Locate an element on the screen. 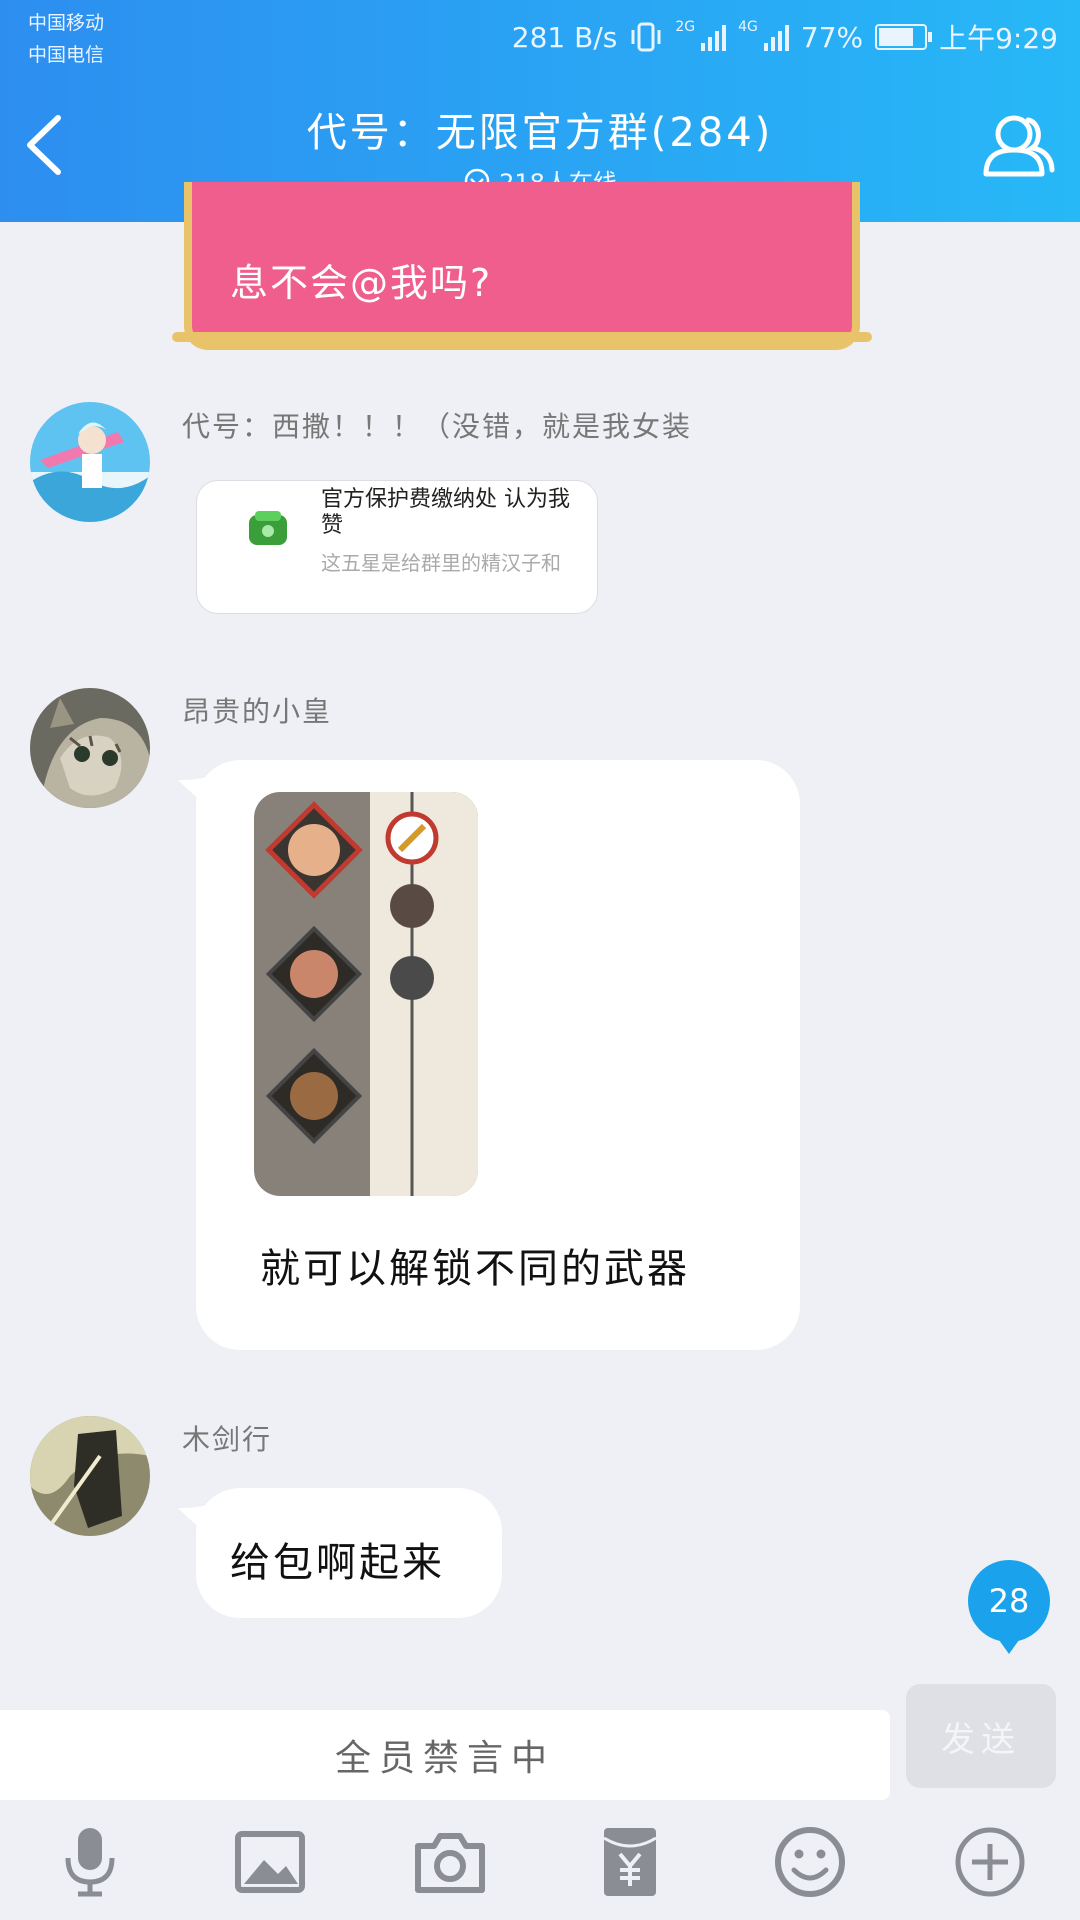  battery-icon is located at coordinates (904, 37).